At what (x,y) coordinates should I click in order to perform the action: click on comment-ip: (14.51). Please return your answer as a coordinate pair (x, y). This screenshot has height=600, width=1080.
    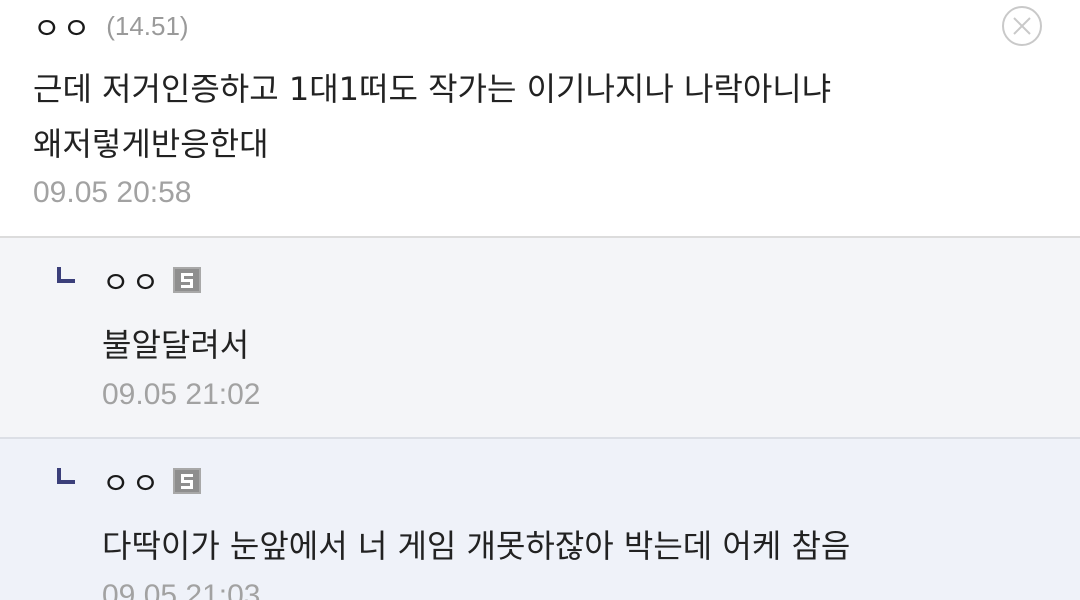
    Looking at the image, I should click on (147, 25).